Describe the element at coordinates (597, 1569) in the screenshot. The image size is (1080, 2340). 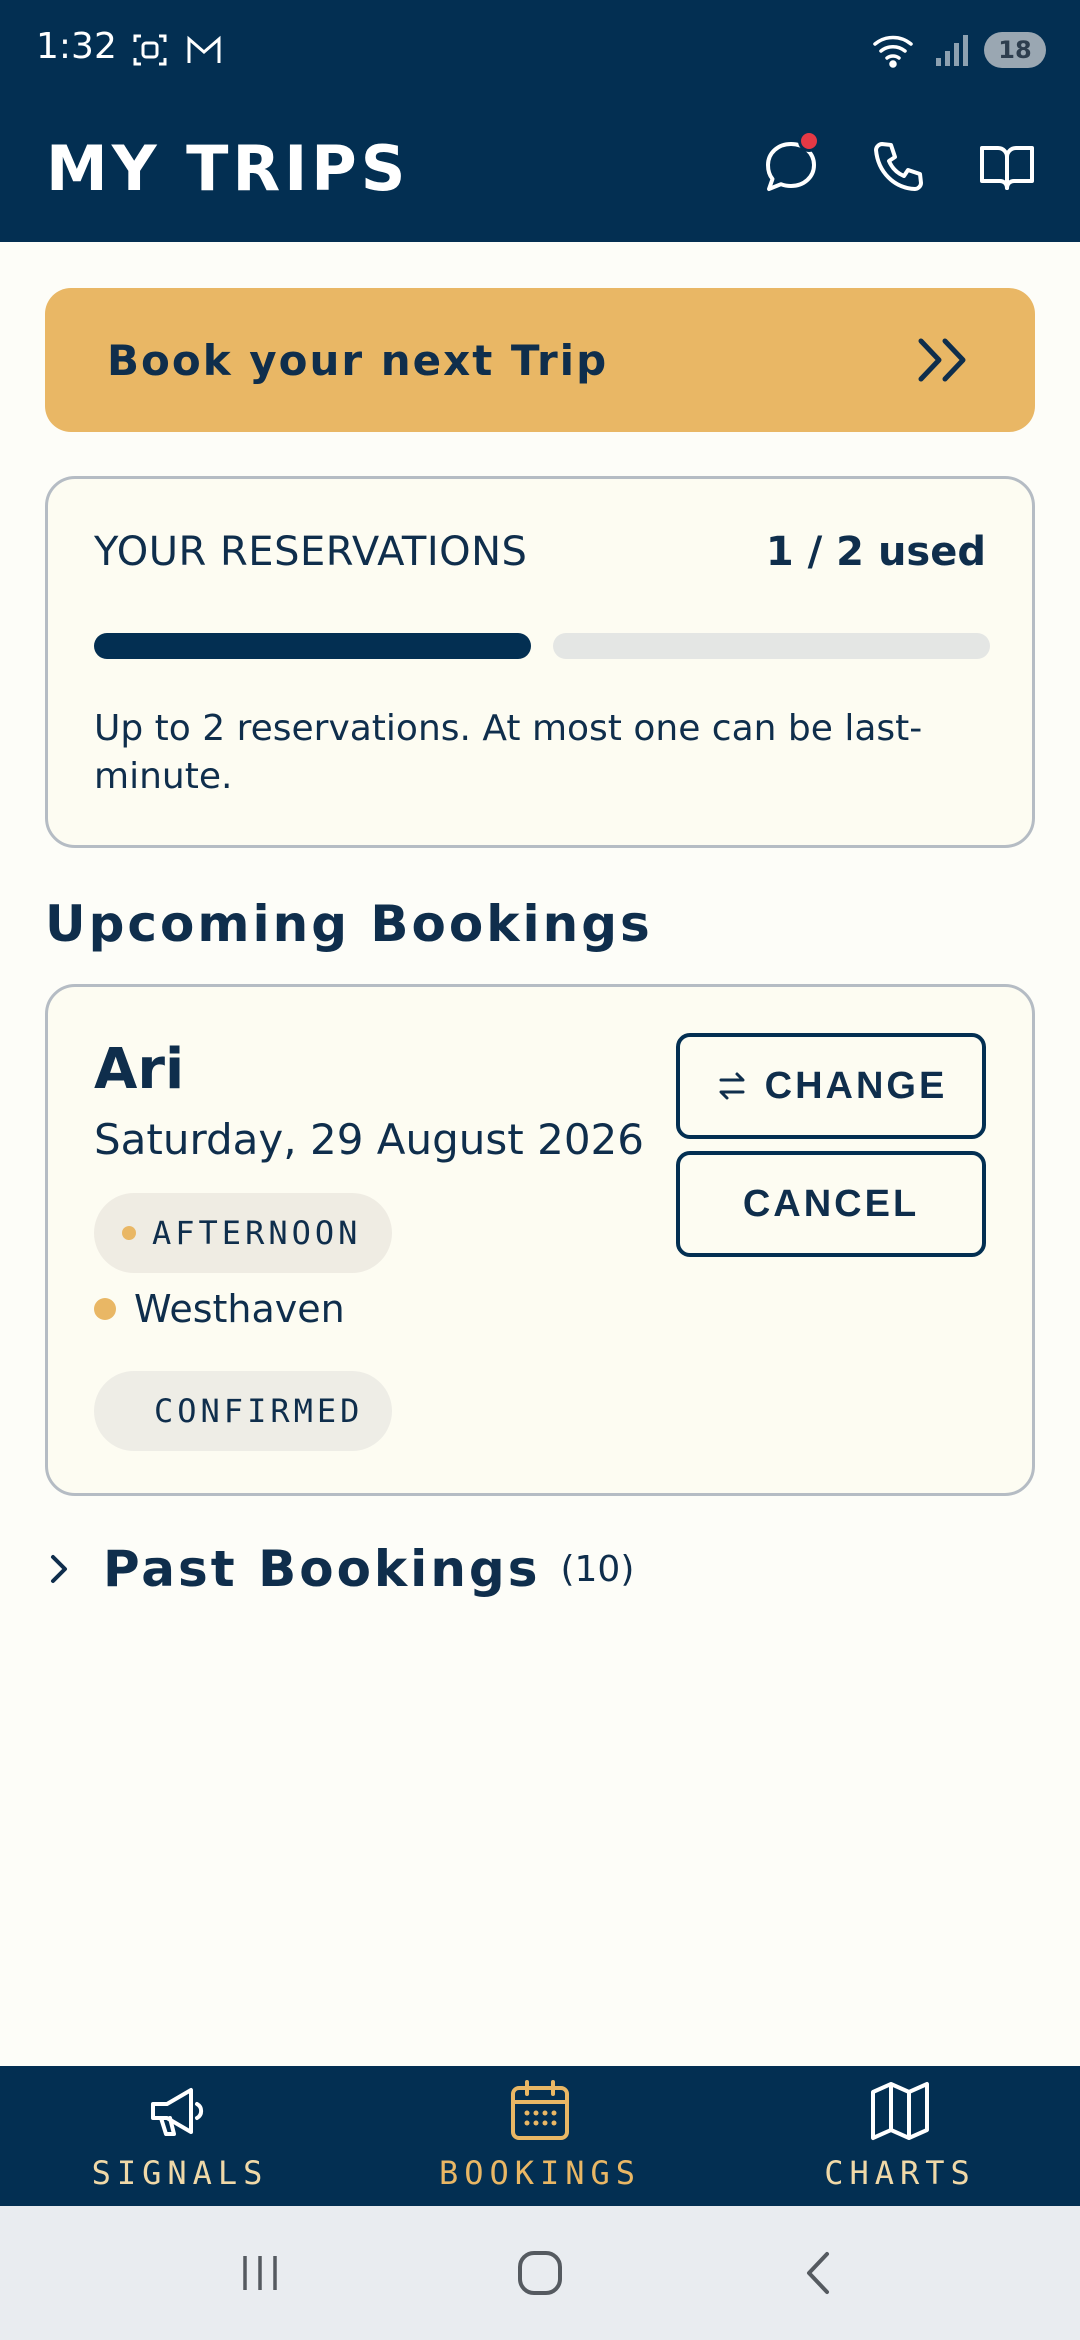
I see `past-bookings-count: (10)` at that location.